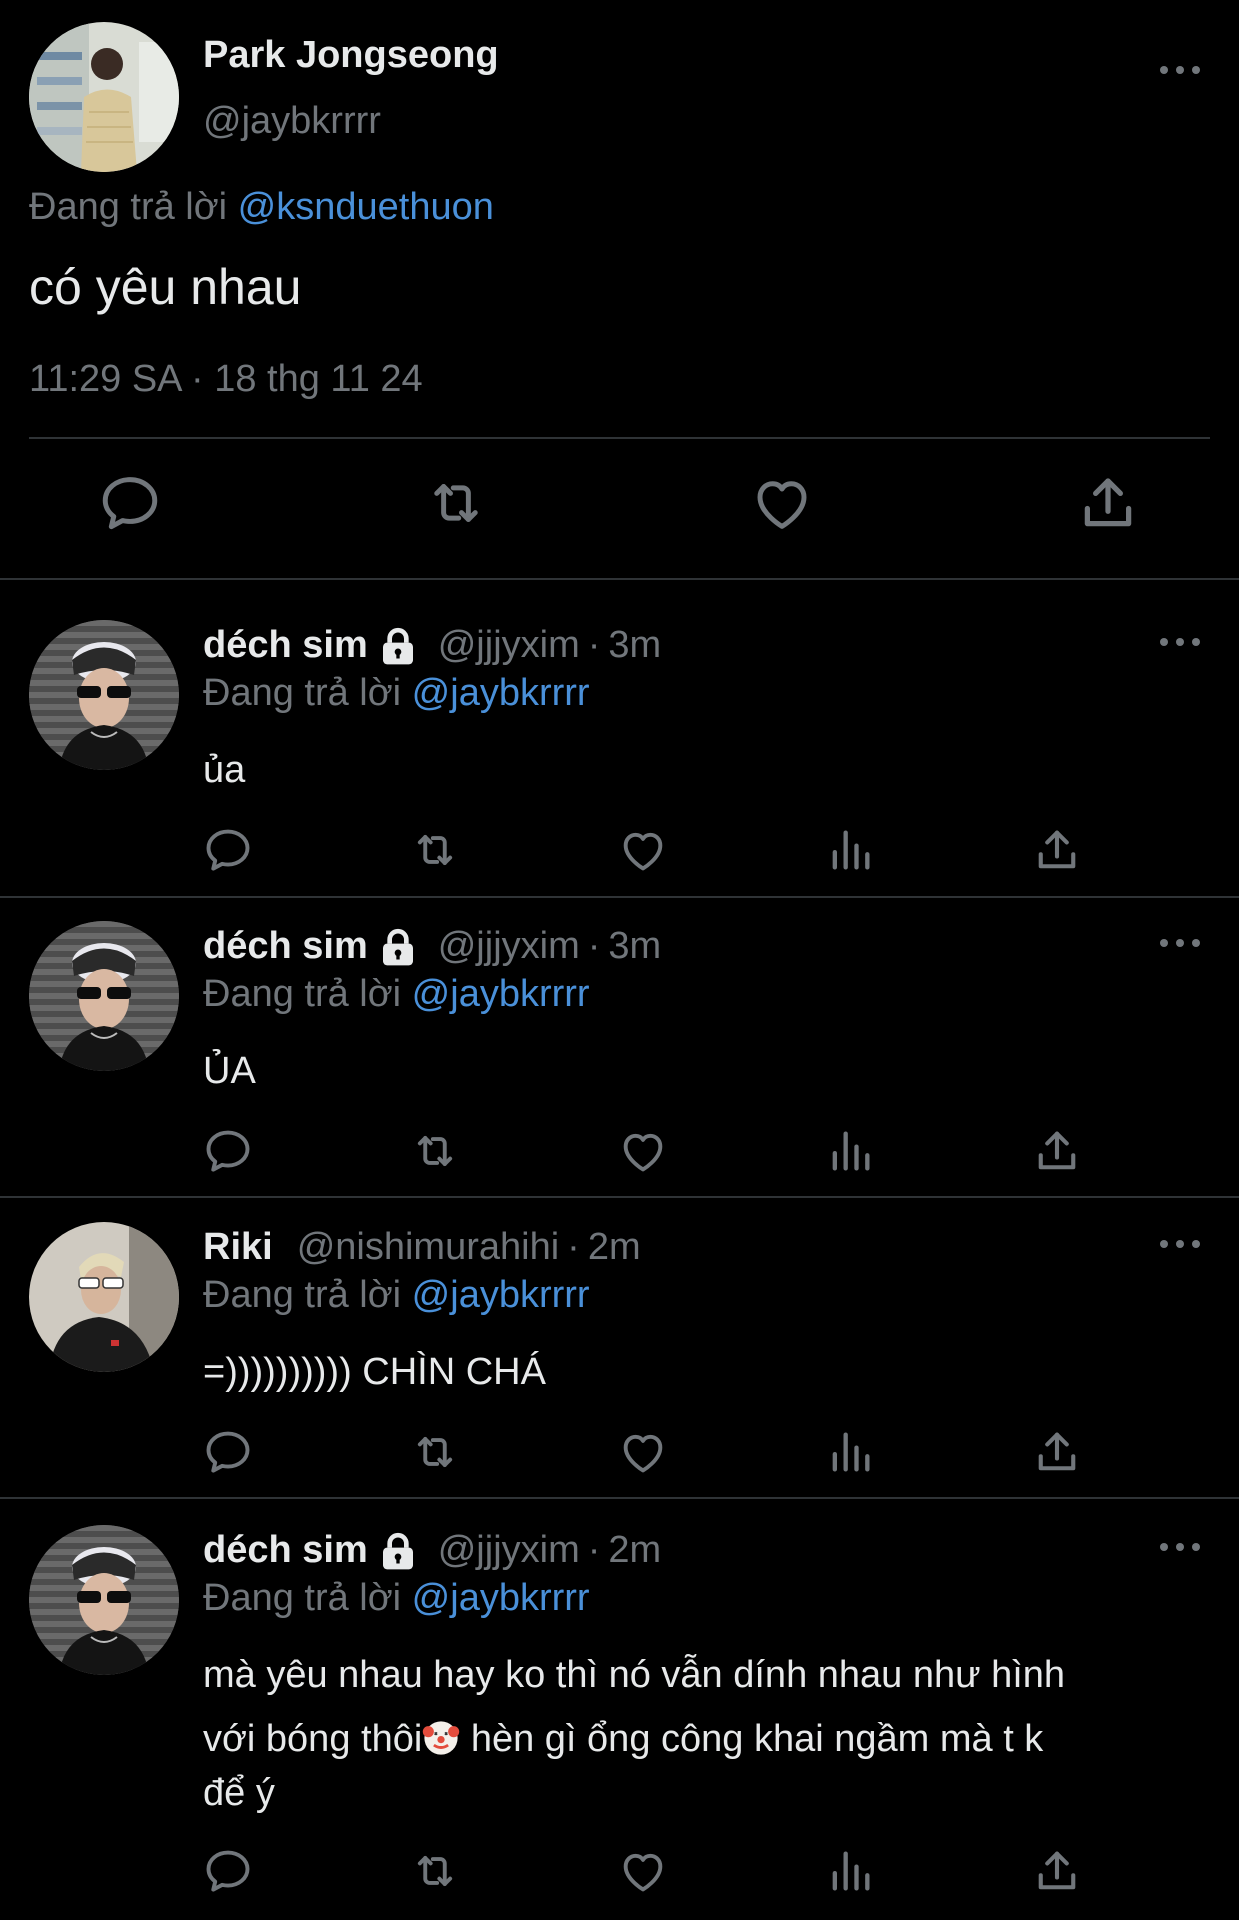  I want to click on reply-text-segment: với bóng thôi, so click(313, 1739).